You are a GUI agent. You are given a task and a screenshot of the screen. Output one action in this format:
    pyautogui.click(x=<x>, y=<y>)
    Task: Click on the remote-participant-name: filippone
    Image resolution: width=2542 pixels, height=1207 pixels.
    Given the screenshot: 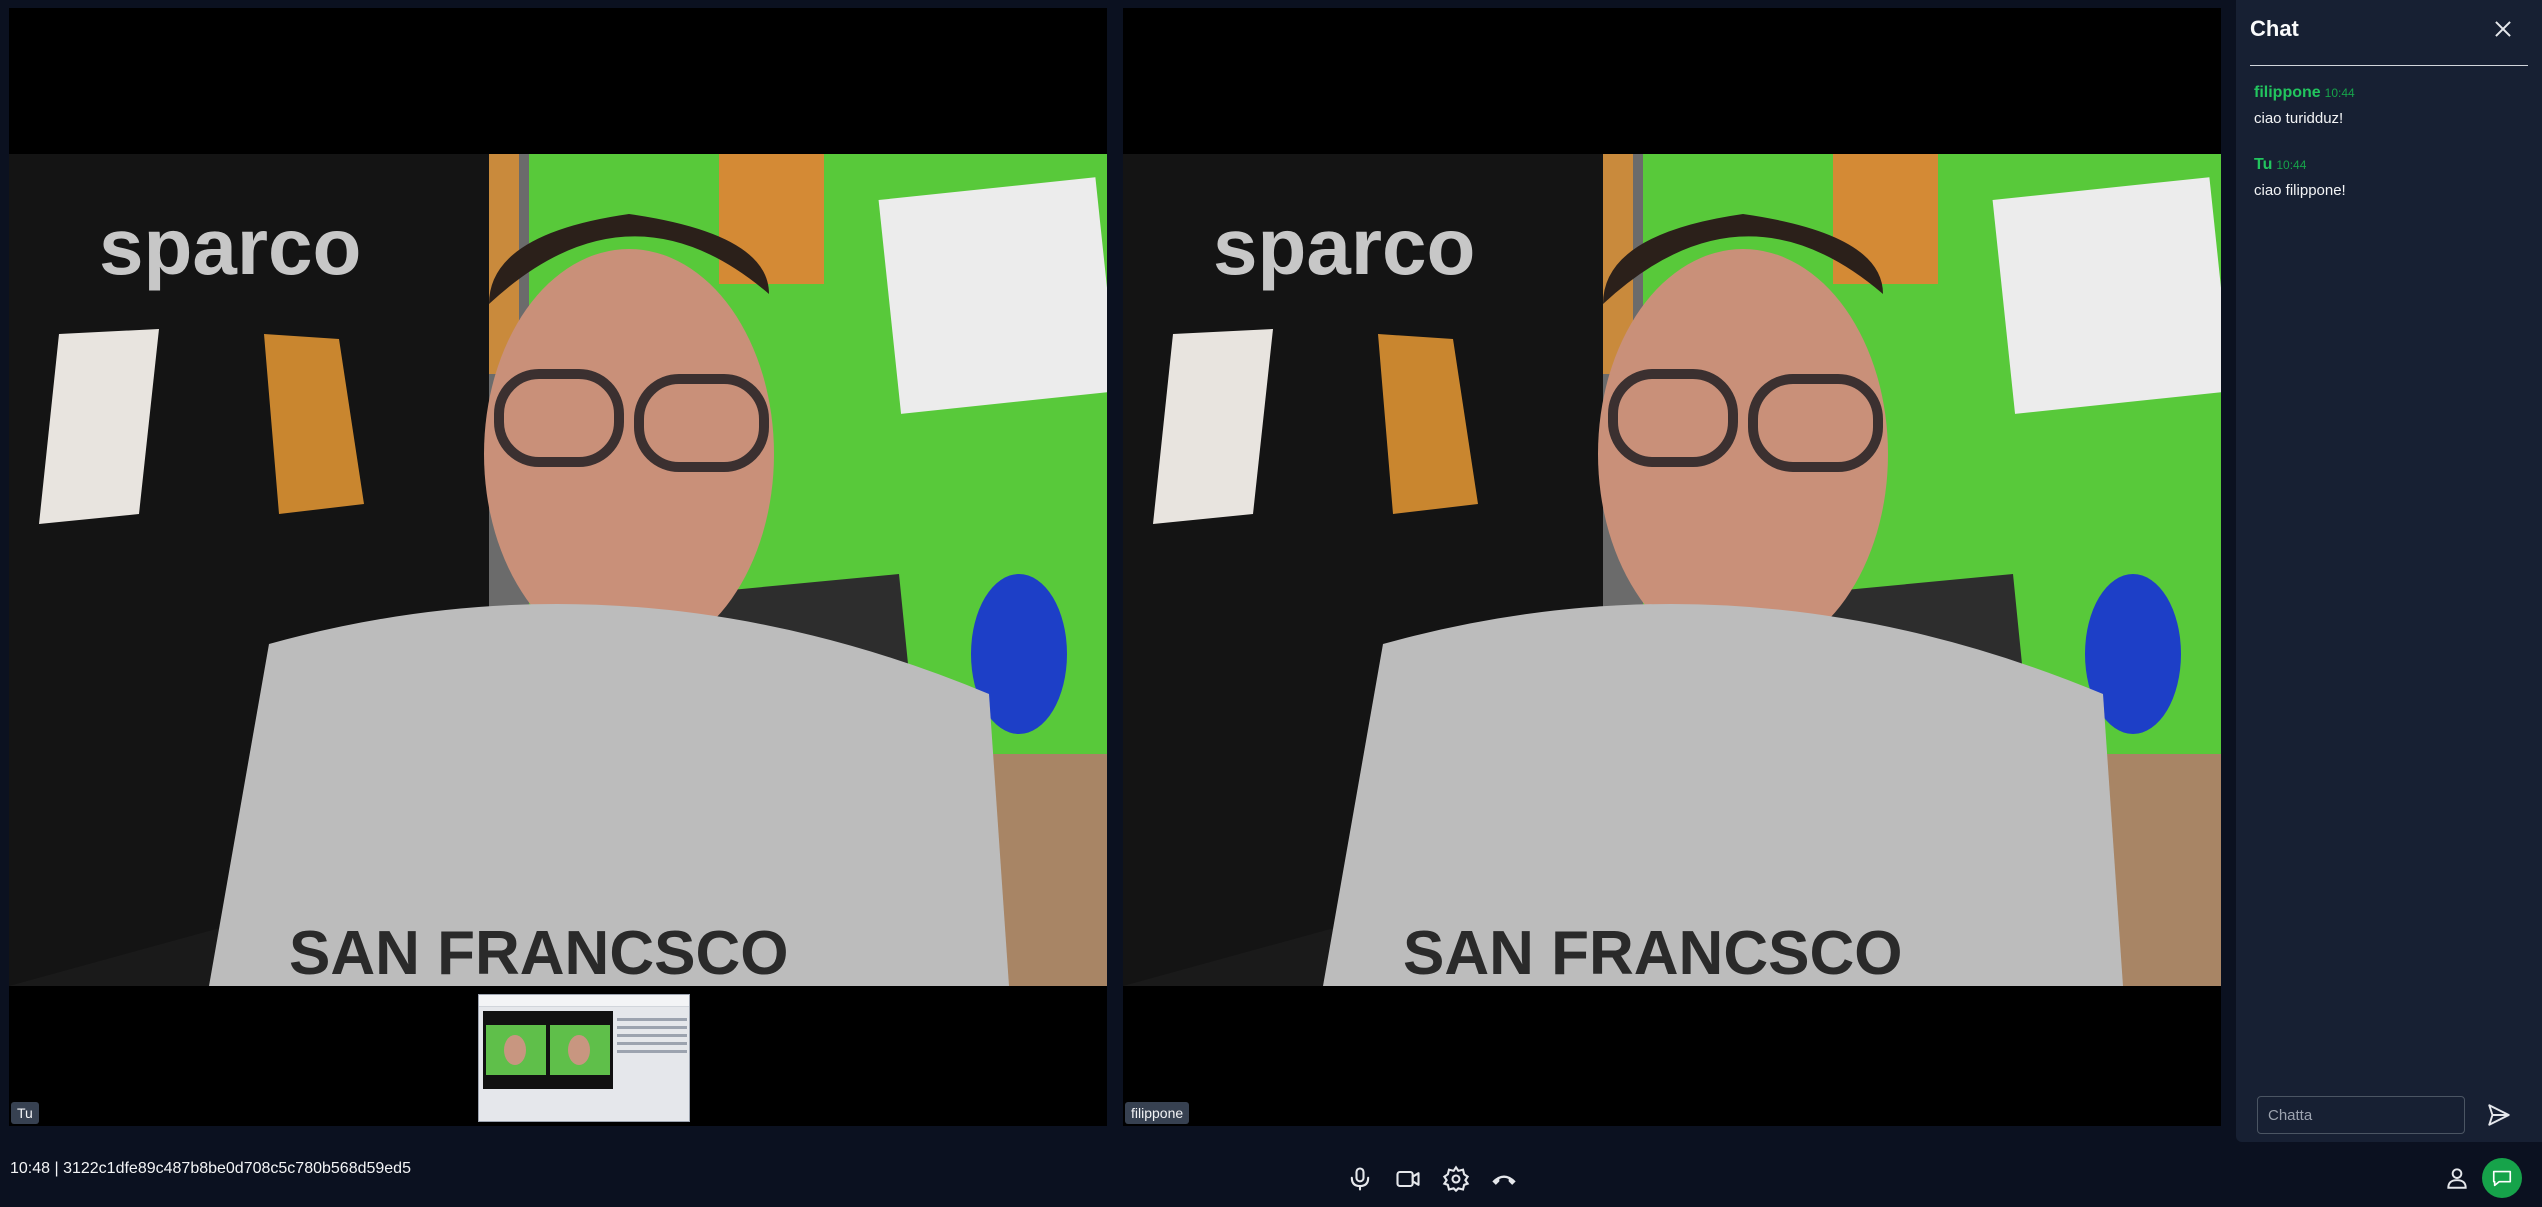 What is the action you would take?
    pyautogui.click(x=1157, y=1113)
    